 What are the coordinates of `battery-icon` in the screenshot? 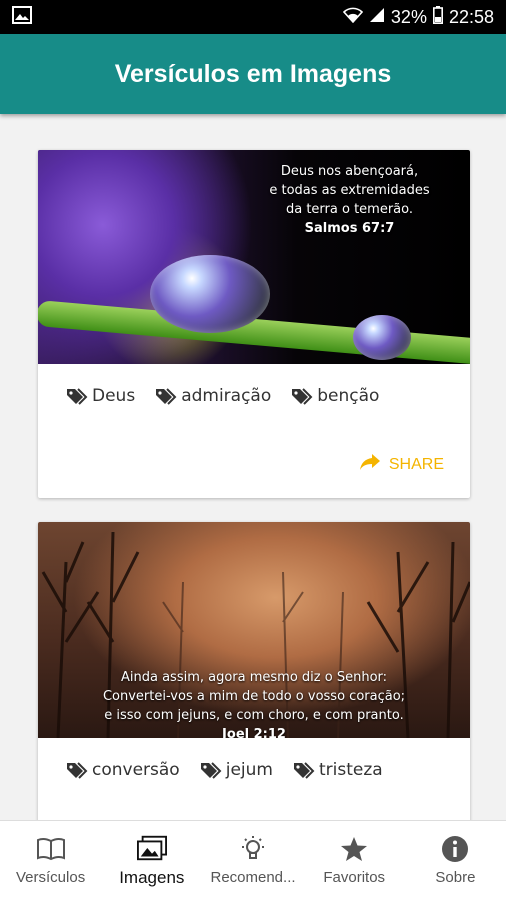 It's located at (437, 17).